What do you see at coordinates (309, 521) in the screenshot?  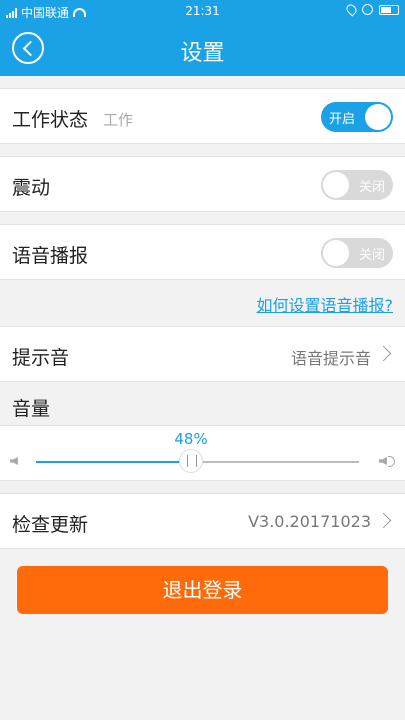 I see `version-value: V3.0.20171023` at bounding box center [309, 521].